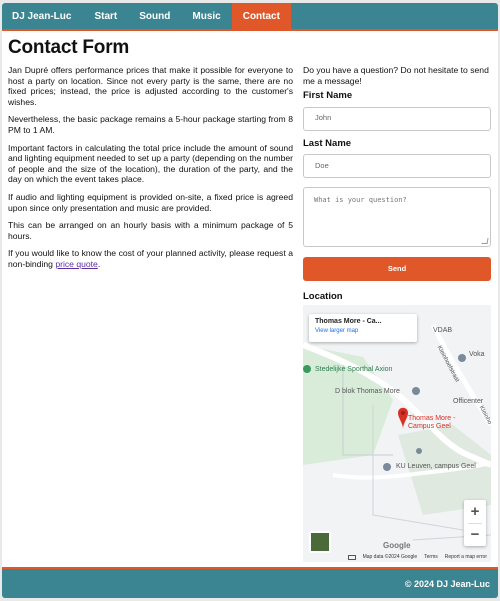 This screenshot has height=601, width=500. I want to click on last-name-label: Last Name, so click(327, 143).